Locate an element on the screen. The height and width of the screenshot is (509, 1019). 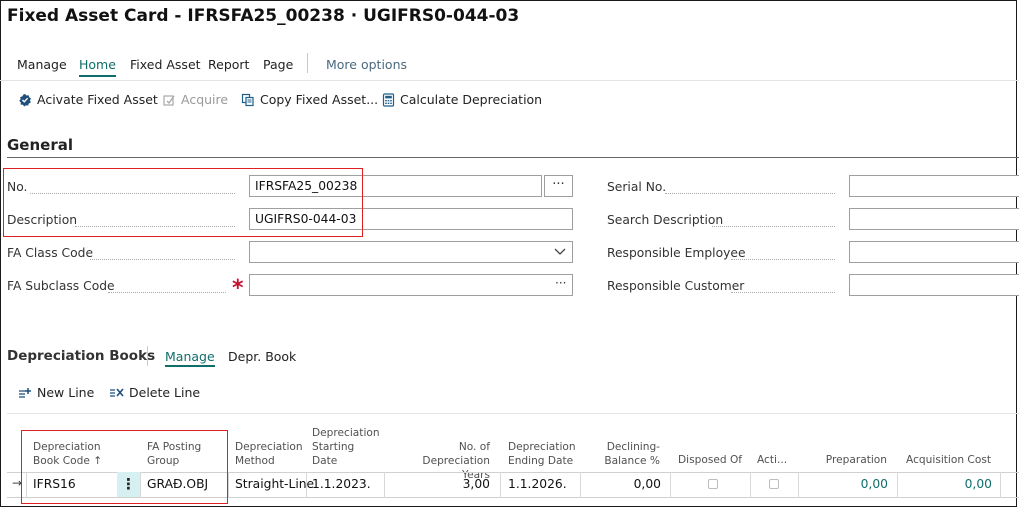
menu-home: Home is located at coordinates (97, 67).